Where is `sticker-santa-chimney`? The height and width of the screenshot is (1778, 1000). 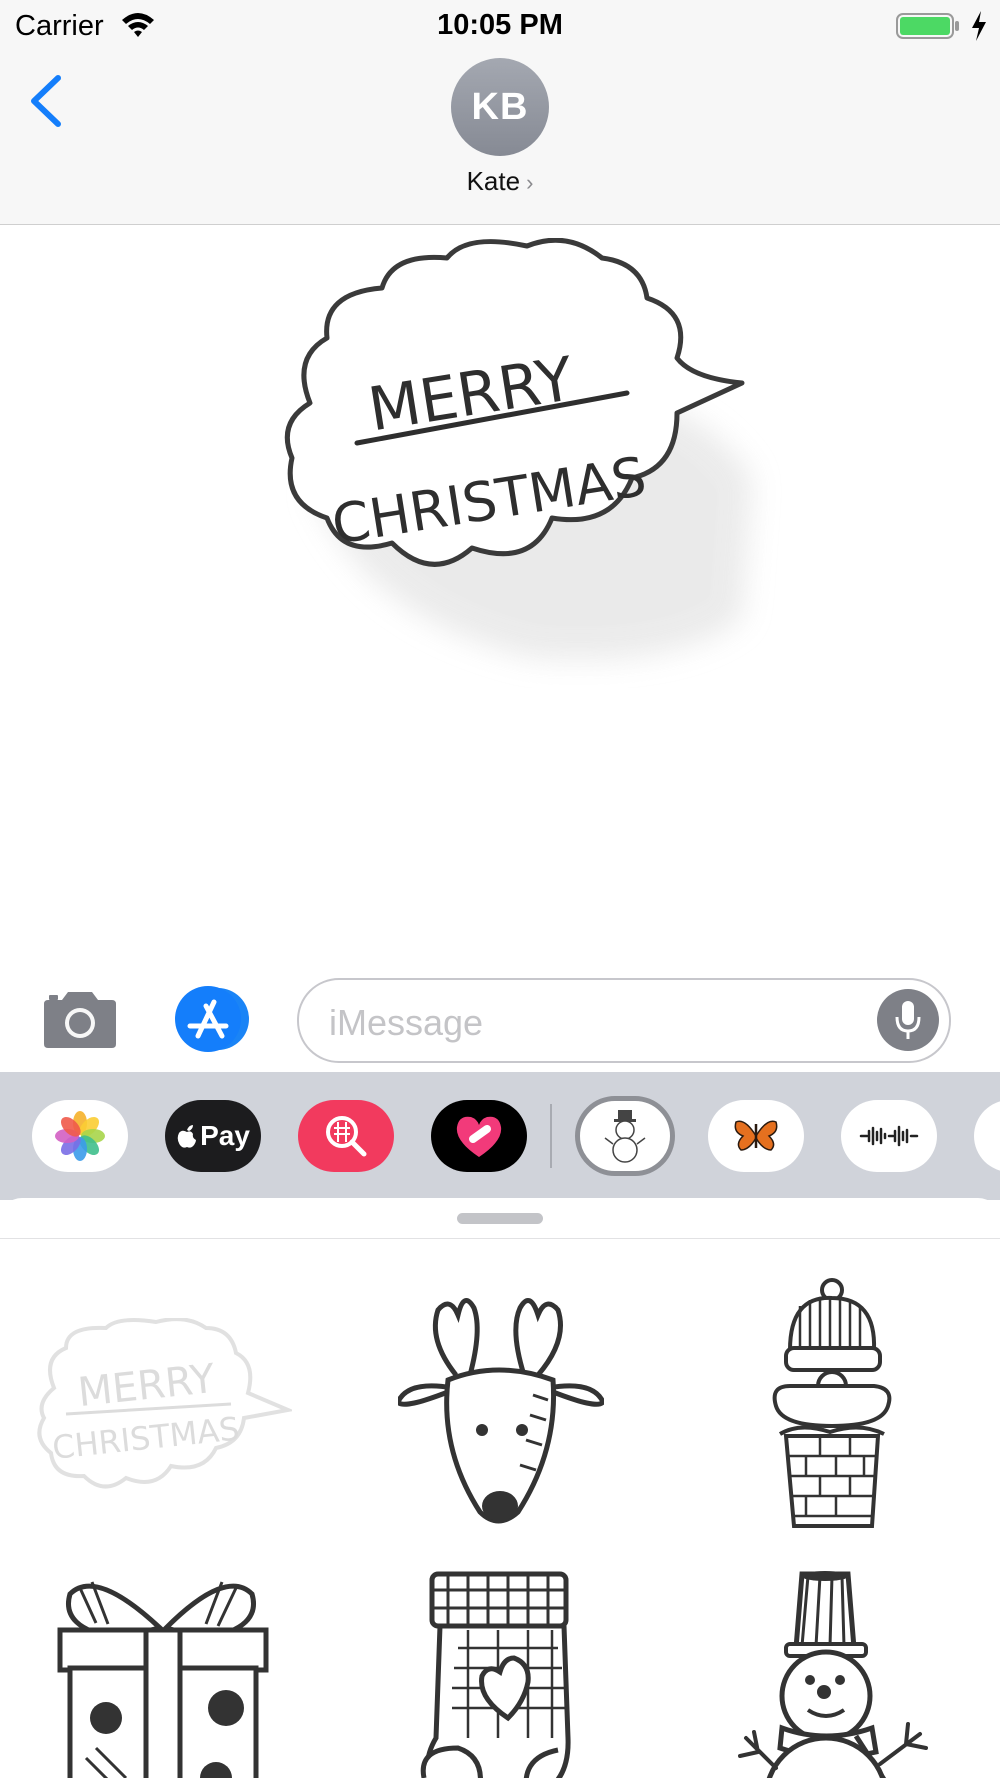 sticker-santa-chimney is located at coordinates (835, 1404).